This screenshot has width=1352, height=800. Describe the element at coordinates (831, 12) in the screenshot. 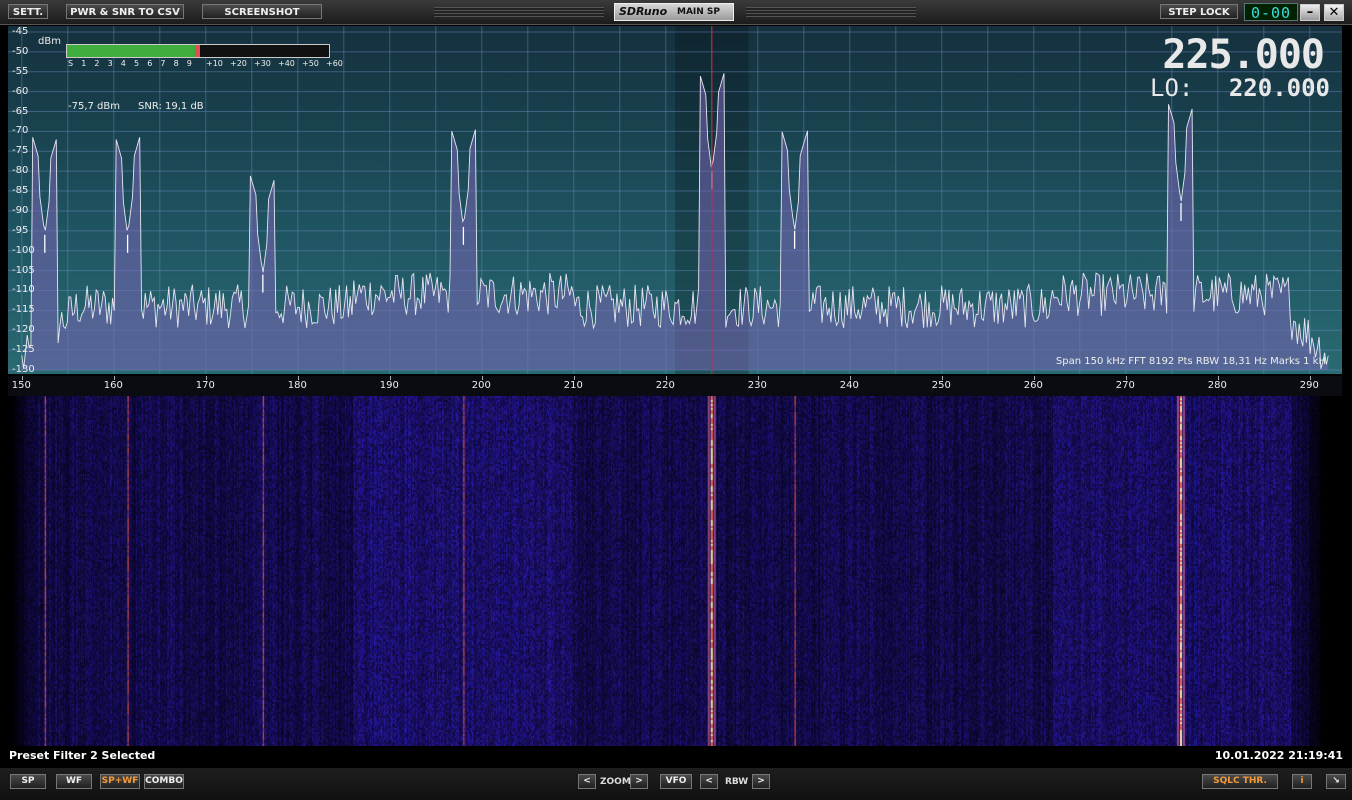

I see `drag-grip-right` at that location.